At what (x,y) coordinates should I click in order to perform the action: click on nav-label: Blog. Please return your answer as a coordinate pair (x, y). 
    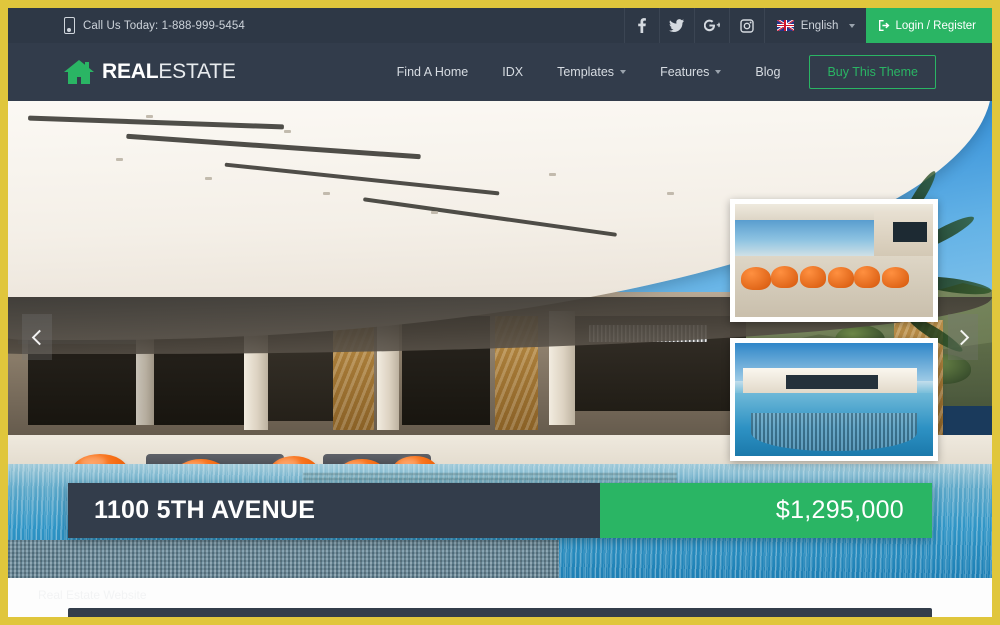
    Looking at the image, I should click on (768, 72).